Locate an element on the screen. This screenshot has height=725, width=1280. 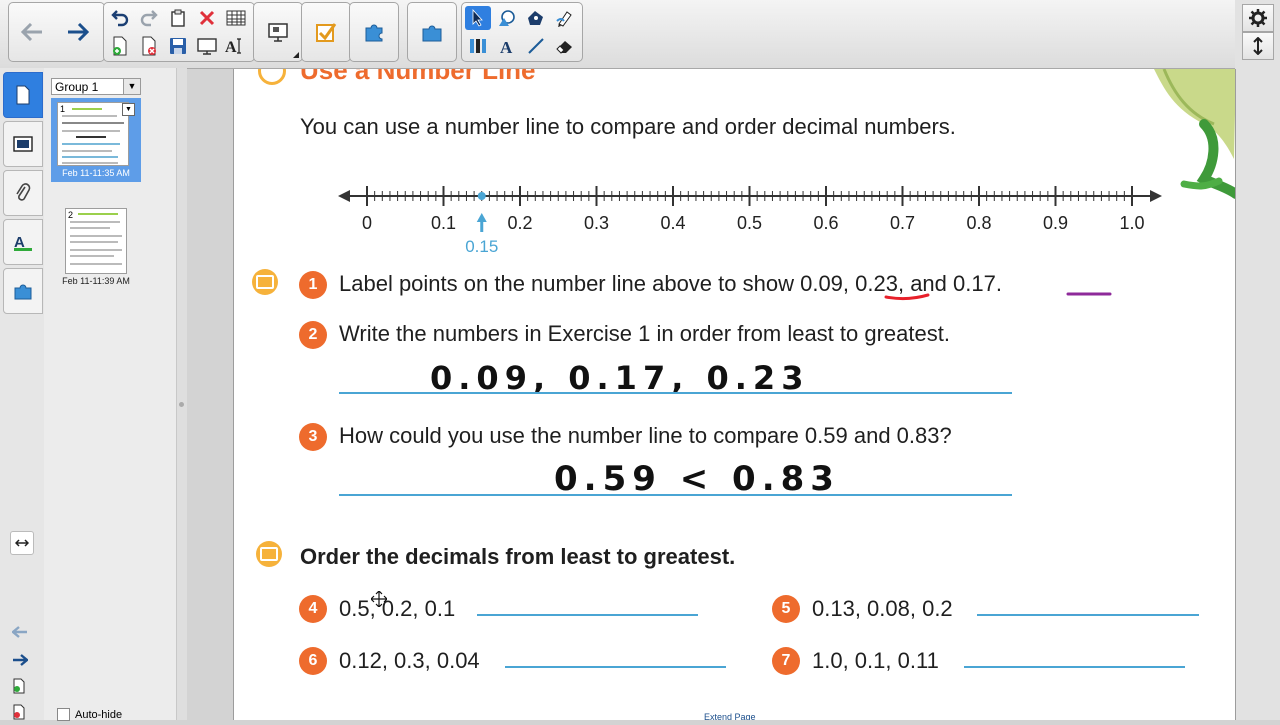
delete-page-icon is located at coordinates (149, 46).